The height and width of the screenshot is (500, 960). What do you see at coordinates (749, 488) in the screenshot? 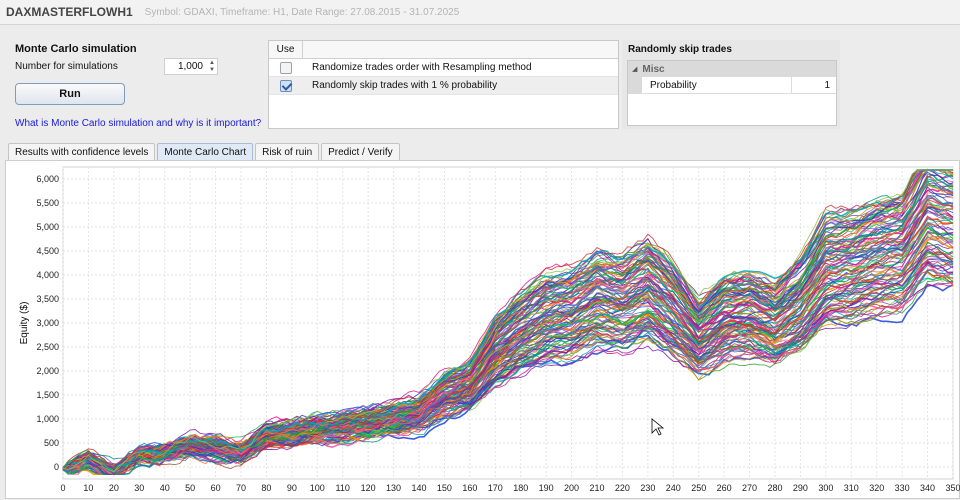
I see `x-tick-label: 270` at bounding box center [749, 488].